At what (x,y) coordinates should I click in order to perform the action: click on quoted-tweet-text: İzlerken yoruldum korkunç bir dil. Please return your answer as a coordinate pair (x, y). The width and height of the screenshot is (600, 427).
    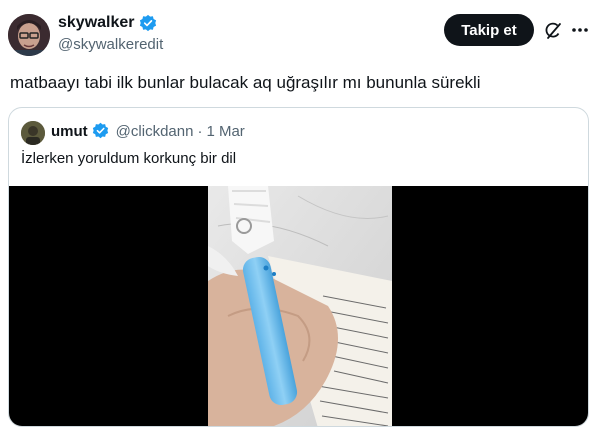
    Looking at the image, I should click on (129, 158).